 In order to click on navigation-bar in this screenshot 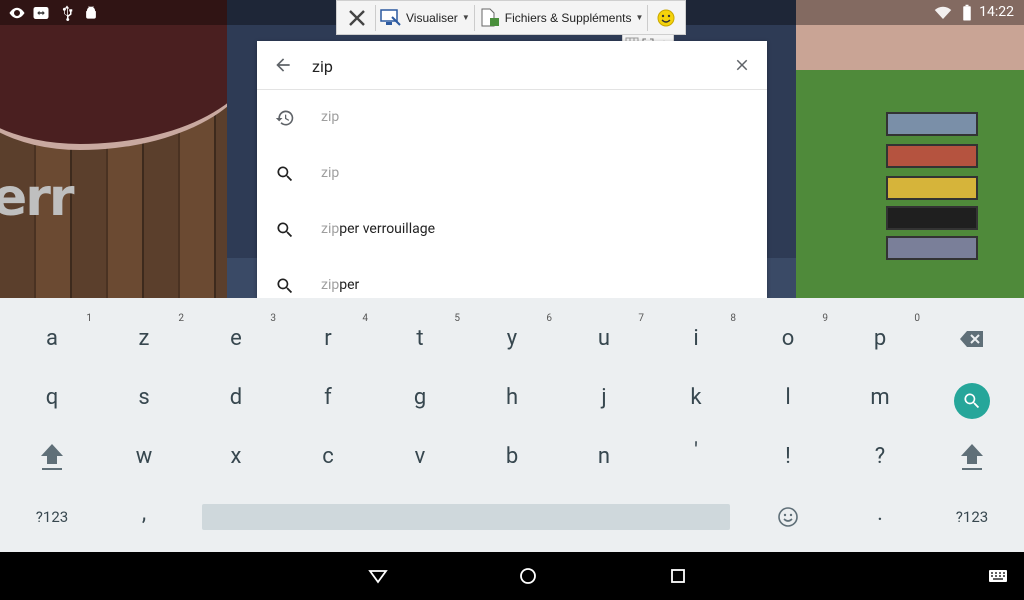, I will do `click(512, 576)`.